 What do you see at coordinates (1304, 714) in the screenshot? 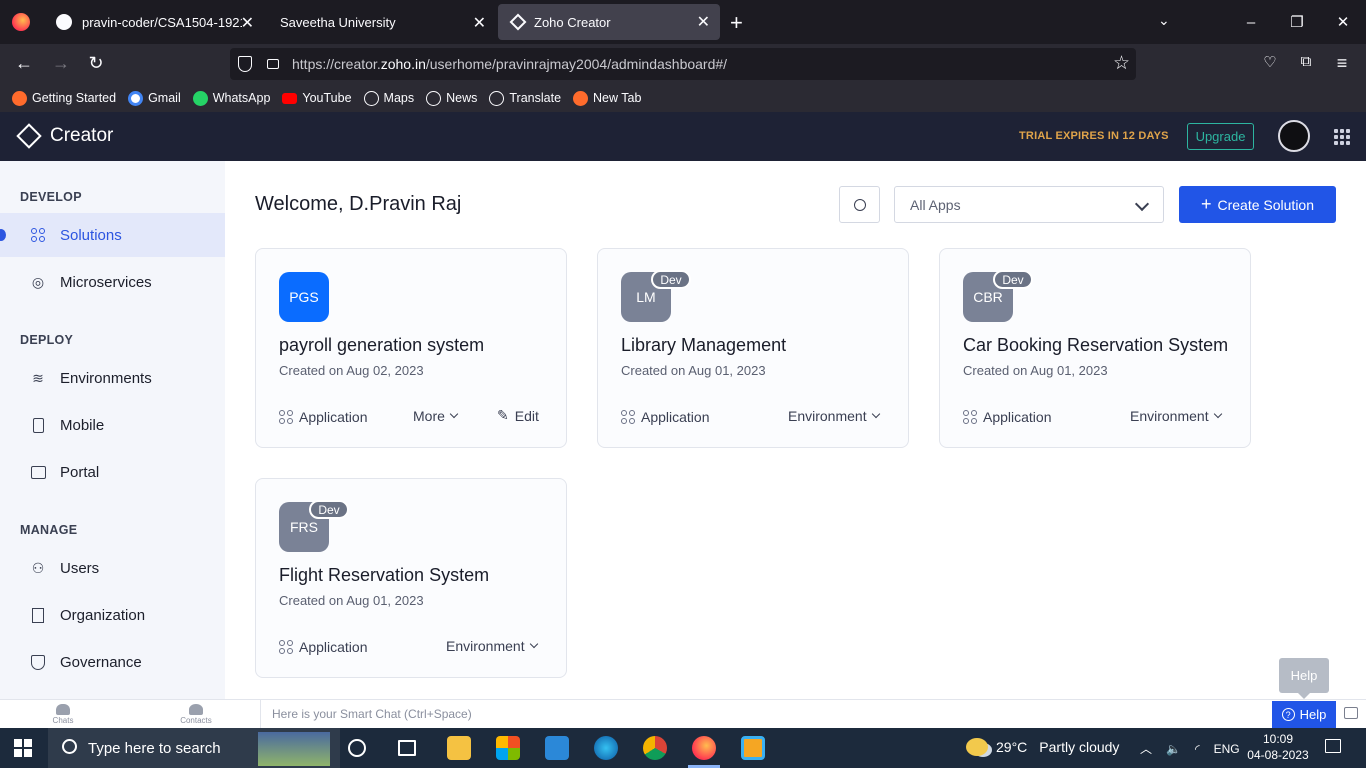
I see `help-button: ? Help` at bounding box center [1304, 714].